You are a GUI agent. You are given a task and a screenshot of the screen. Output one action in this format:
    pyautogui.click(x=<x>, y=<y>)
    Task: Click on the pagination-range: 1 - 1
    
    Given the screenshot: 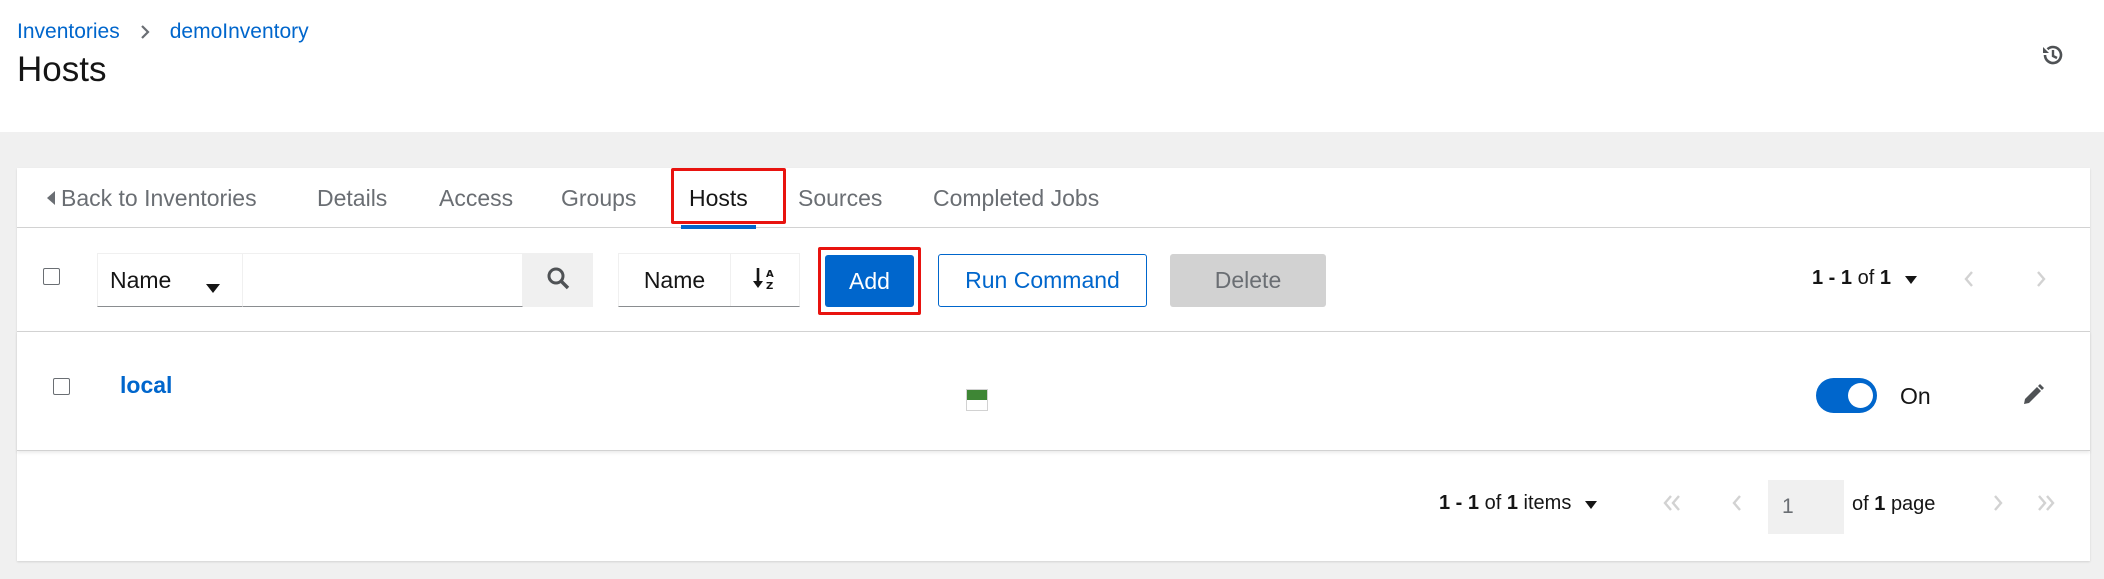 What is the action you would take?
    pyautogui.click(x=1832, y=278)
    